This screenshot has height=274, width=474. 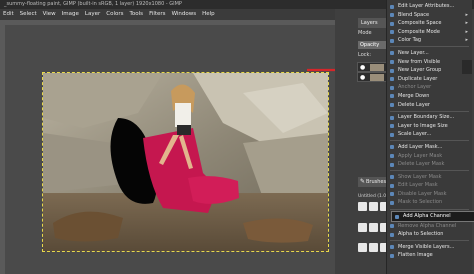 What do you see at coordinates (92, 14) in the screenshot?
I see `menu-layer: Layer` at bounding box center [92, 14].